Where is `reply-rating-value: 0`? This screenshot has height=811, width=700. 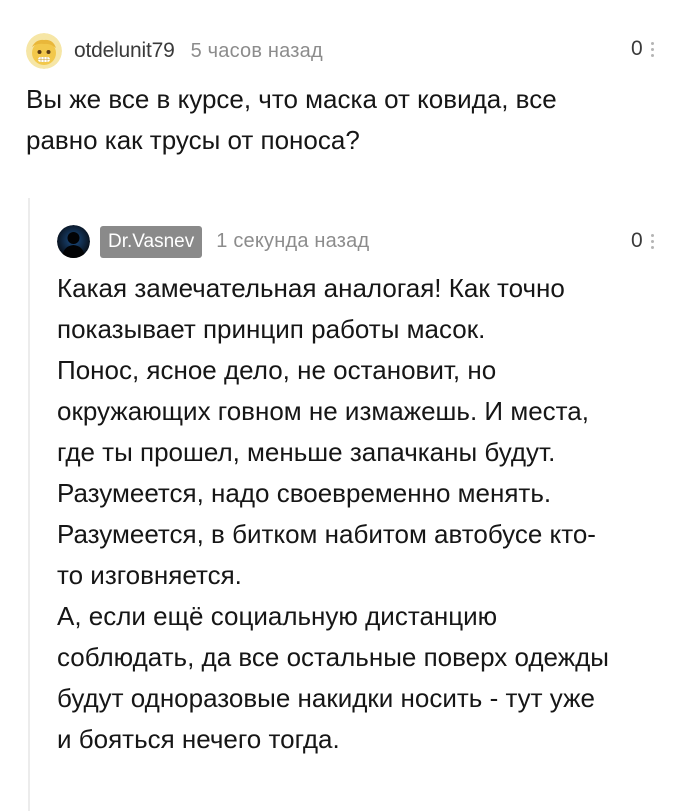 reply-rating-value: 0 is located at coordinates (637, 240).